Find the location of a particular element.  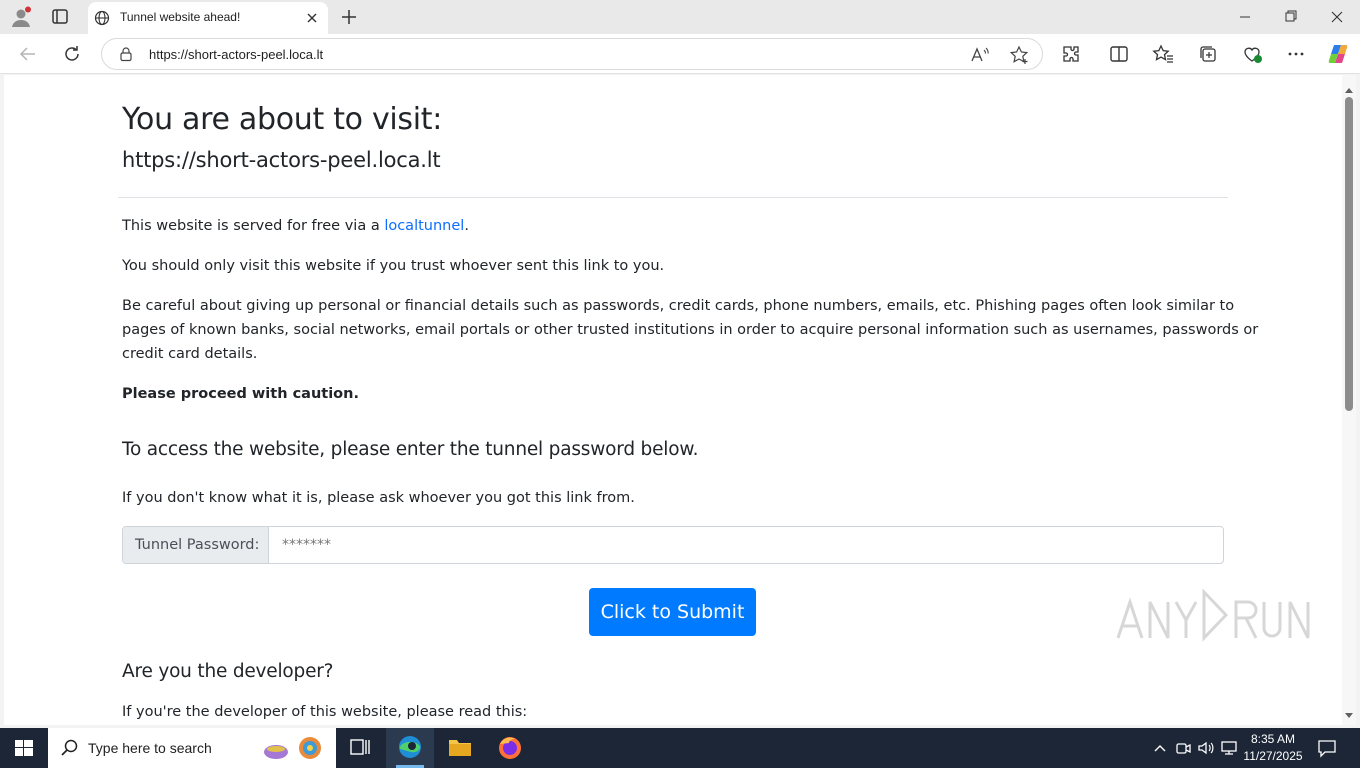

search-icon is located at coordinates (70, 748).